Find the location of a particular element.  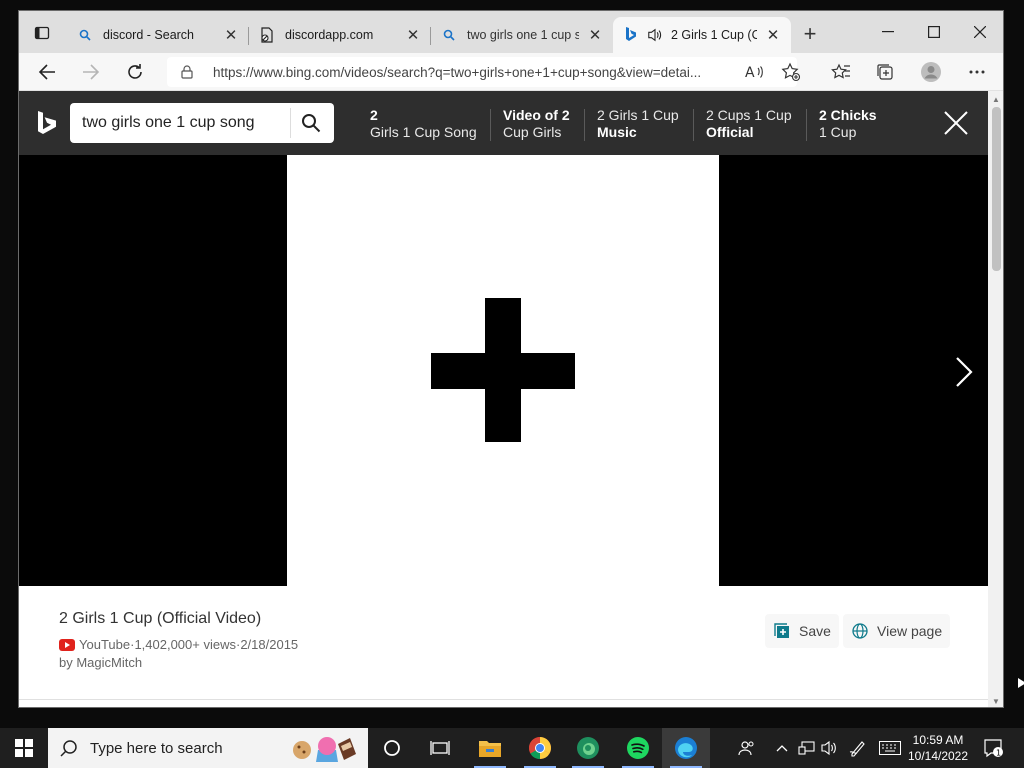

save-label: Save is located at coordinates (815, 631).